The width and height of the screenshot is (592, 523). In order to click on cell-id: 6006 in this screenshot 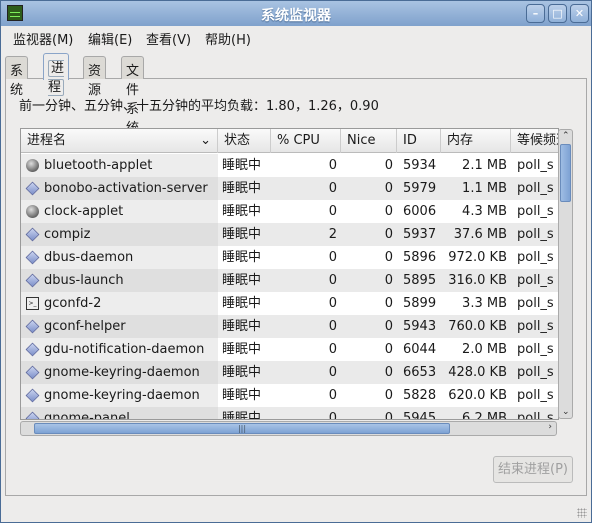, I will do `click(420, 211)`.